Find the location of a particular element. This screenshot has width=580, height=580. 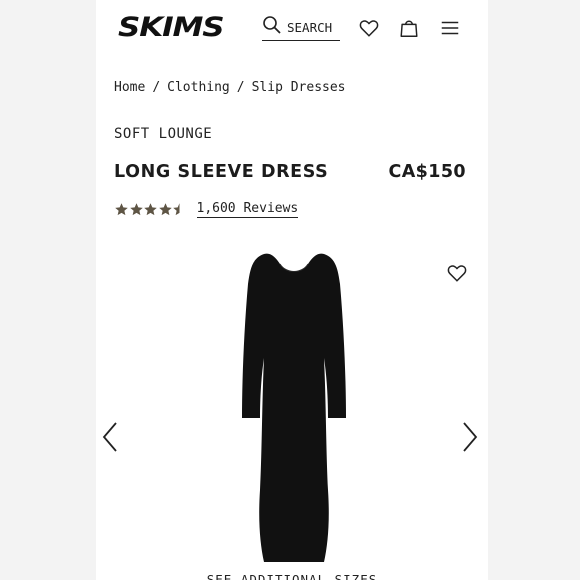

collection-name: SOFT LOUNGE is located at coordinates (163, 134).